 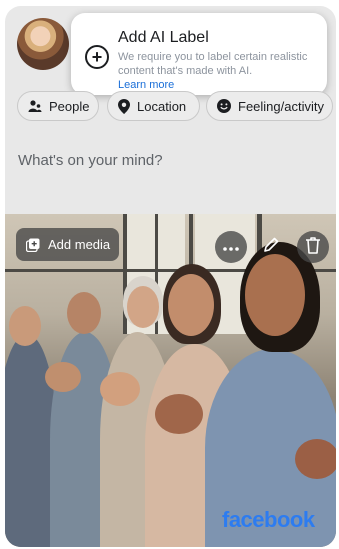 What do you see at coordinates (281, 106) in the screenshot?
I see `feeling-label: Feeling/activity` at bounding box center [281, 106].